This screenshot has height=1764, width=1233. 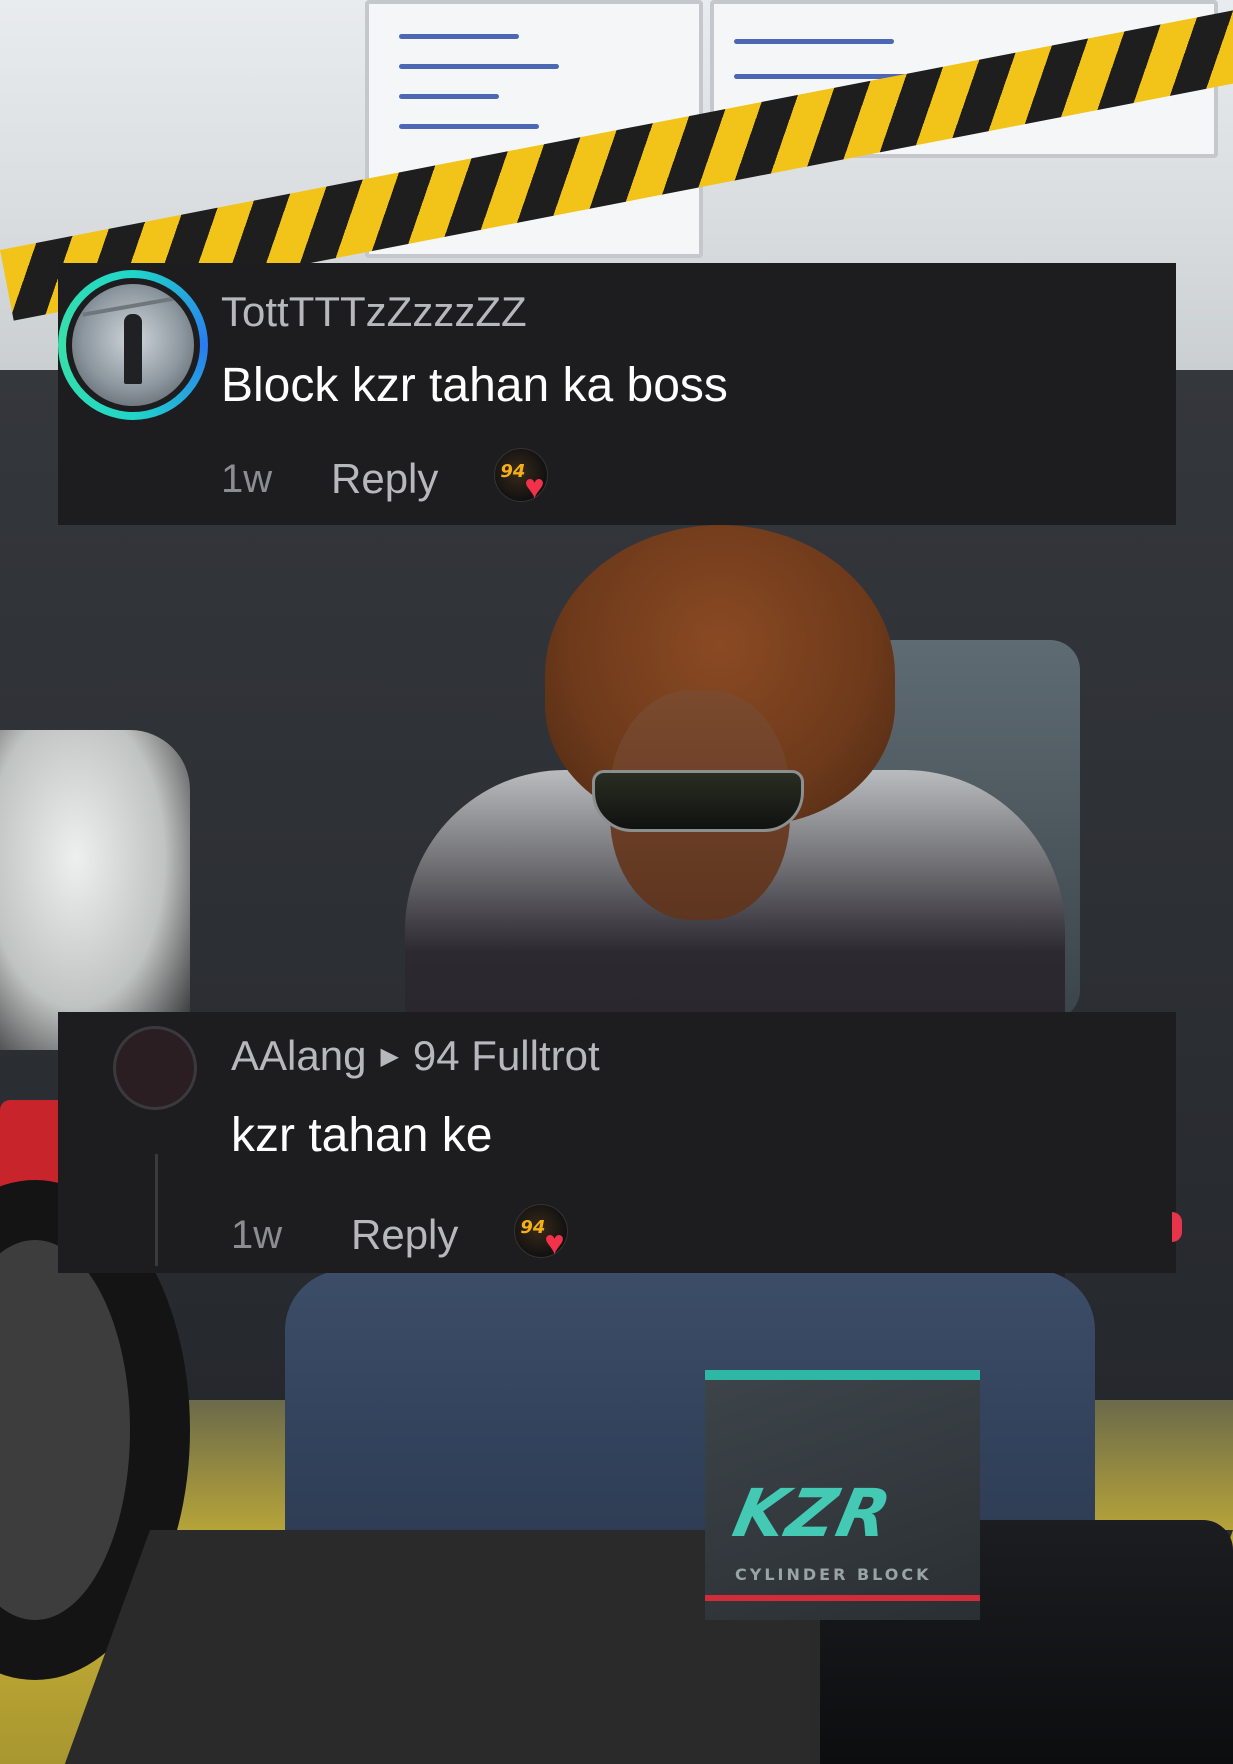 What do you see at coordinates (95, 890) in the screenshot?
I see `motorcycle-fairing` at bounding box center [95, 890].